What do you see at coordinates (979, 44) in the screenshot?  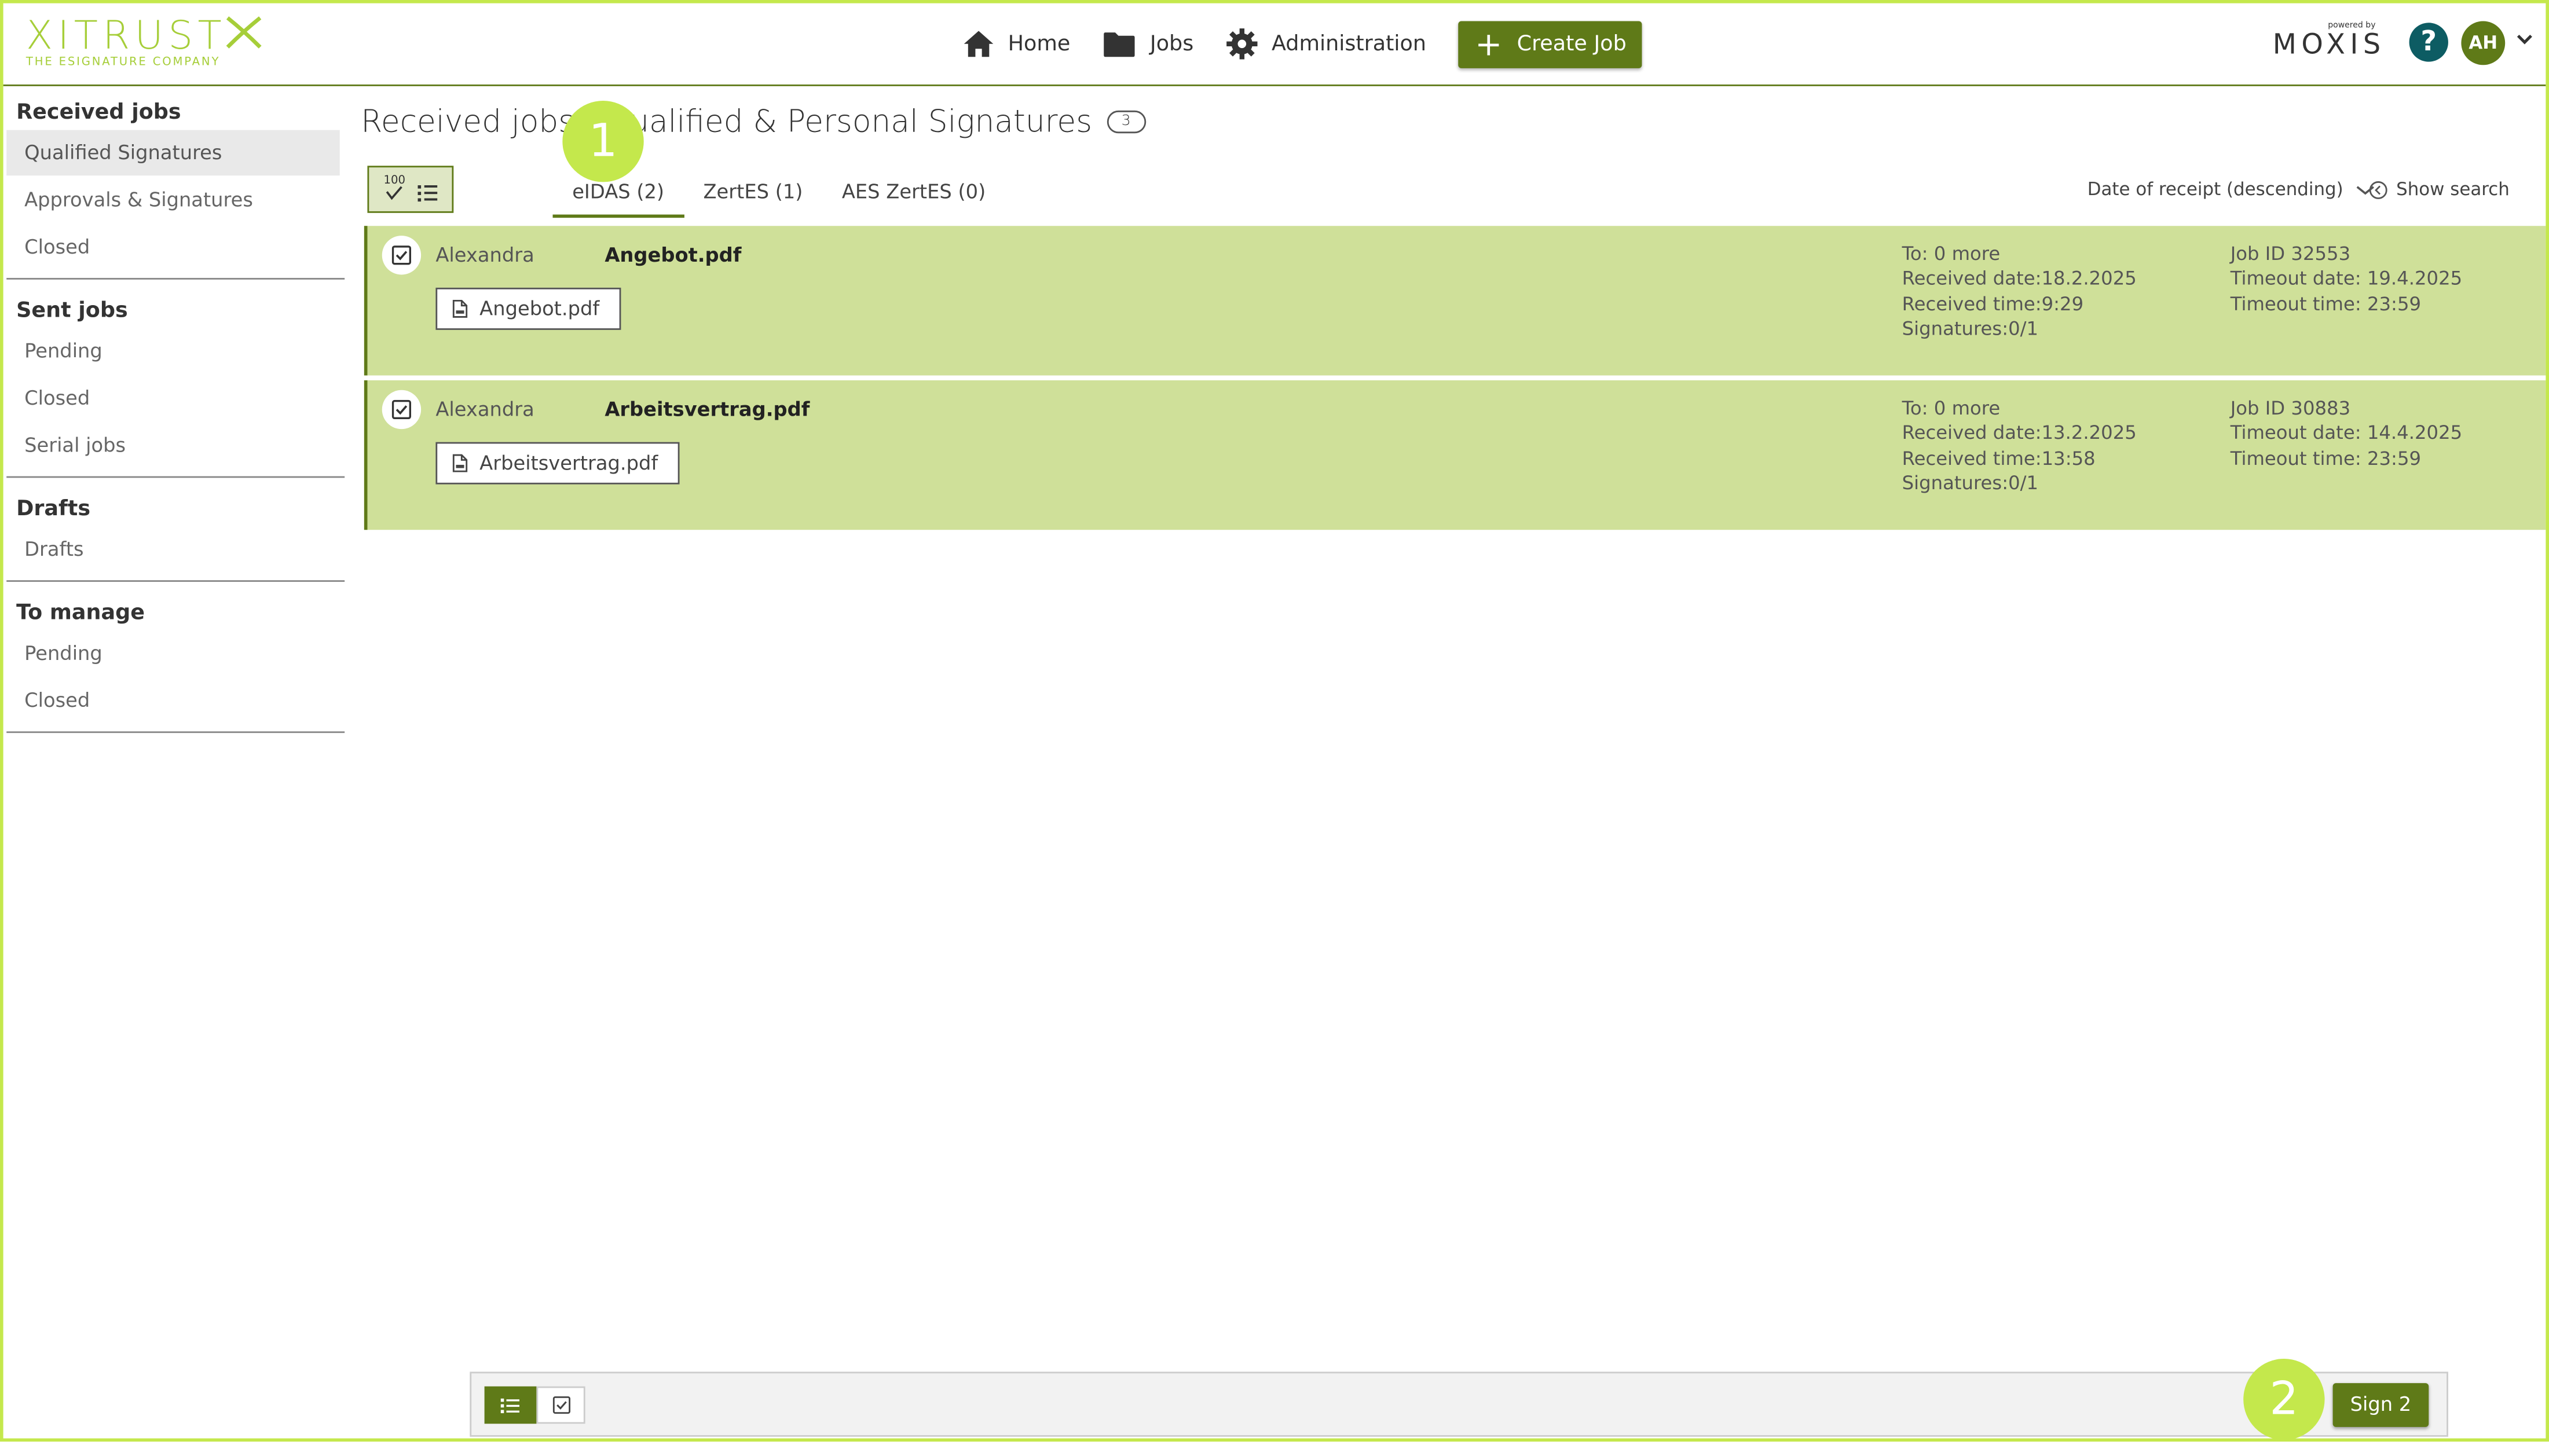 I see `home-icon` at bounding box center [979, 44].